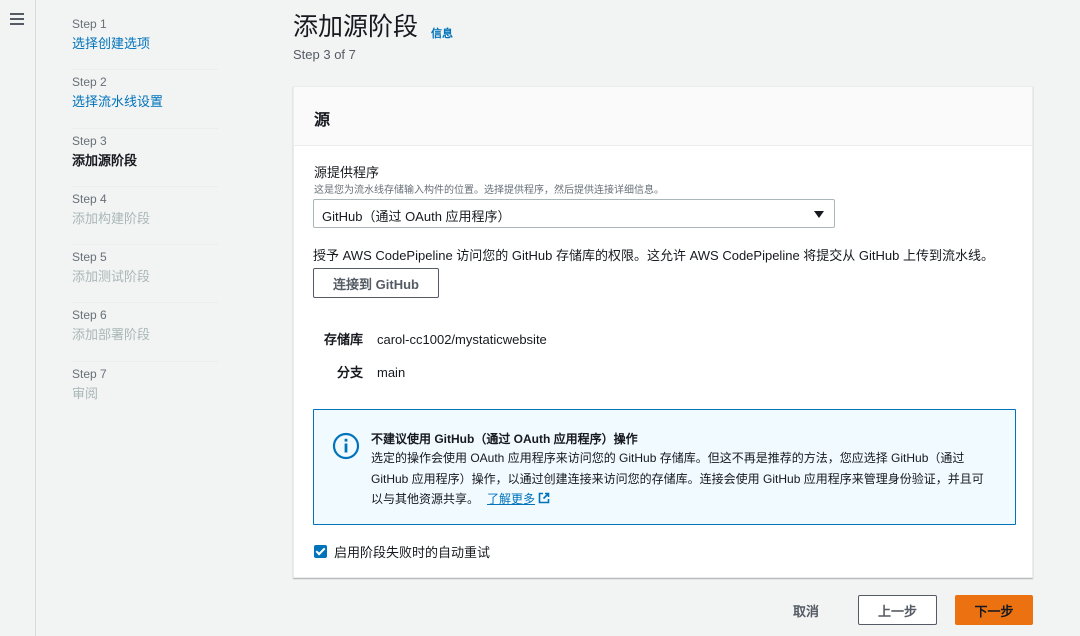 The width and height of the screenshot is (1080, 636). I want to click on step-link-choose-options: 选择创建选项, so click(145, 44).